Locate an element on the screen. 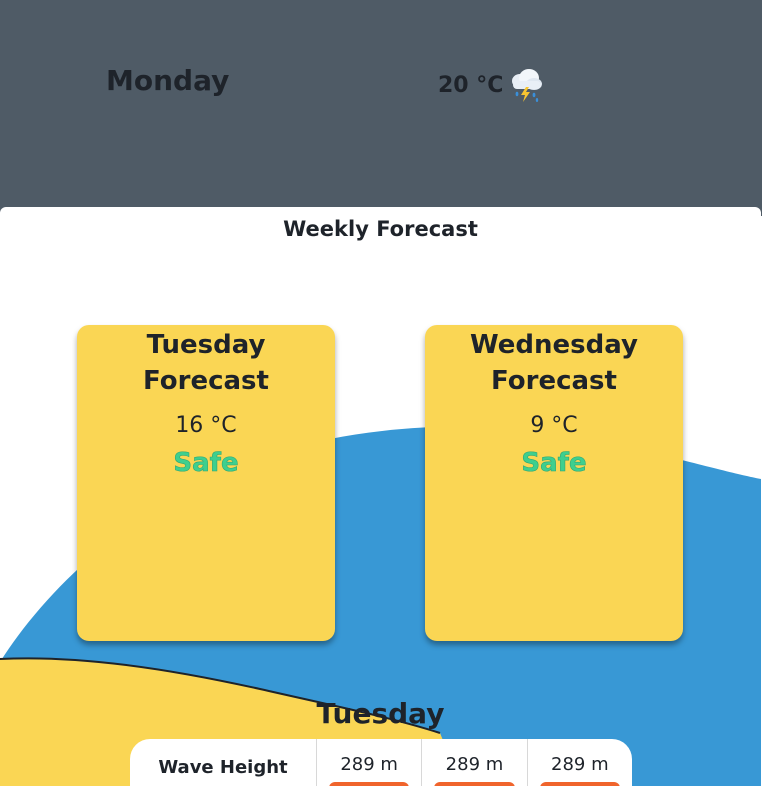  wave-height-table: Wave Height 289 m 289 m 289 m is located at coordinates (381, 762).